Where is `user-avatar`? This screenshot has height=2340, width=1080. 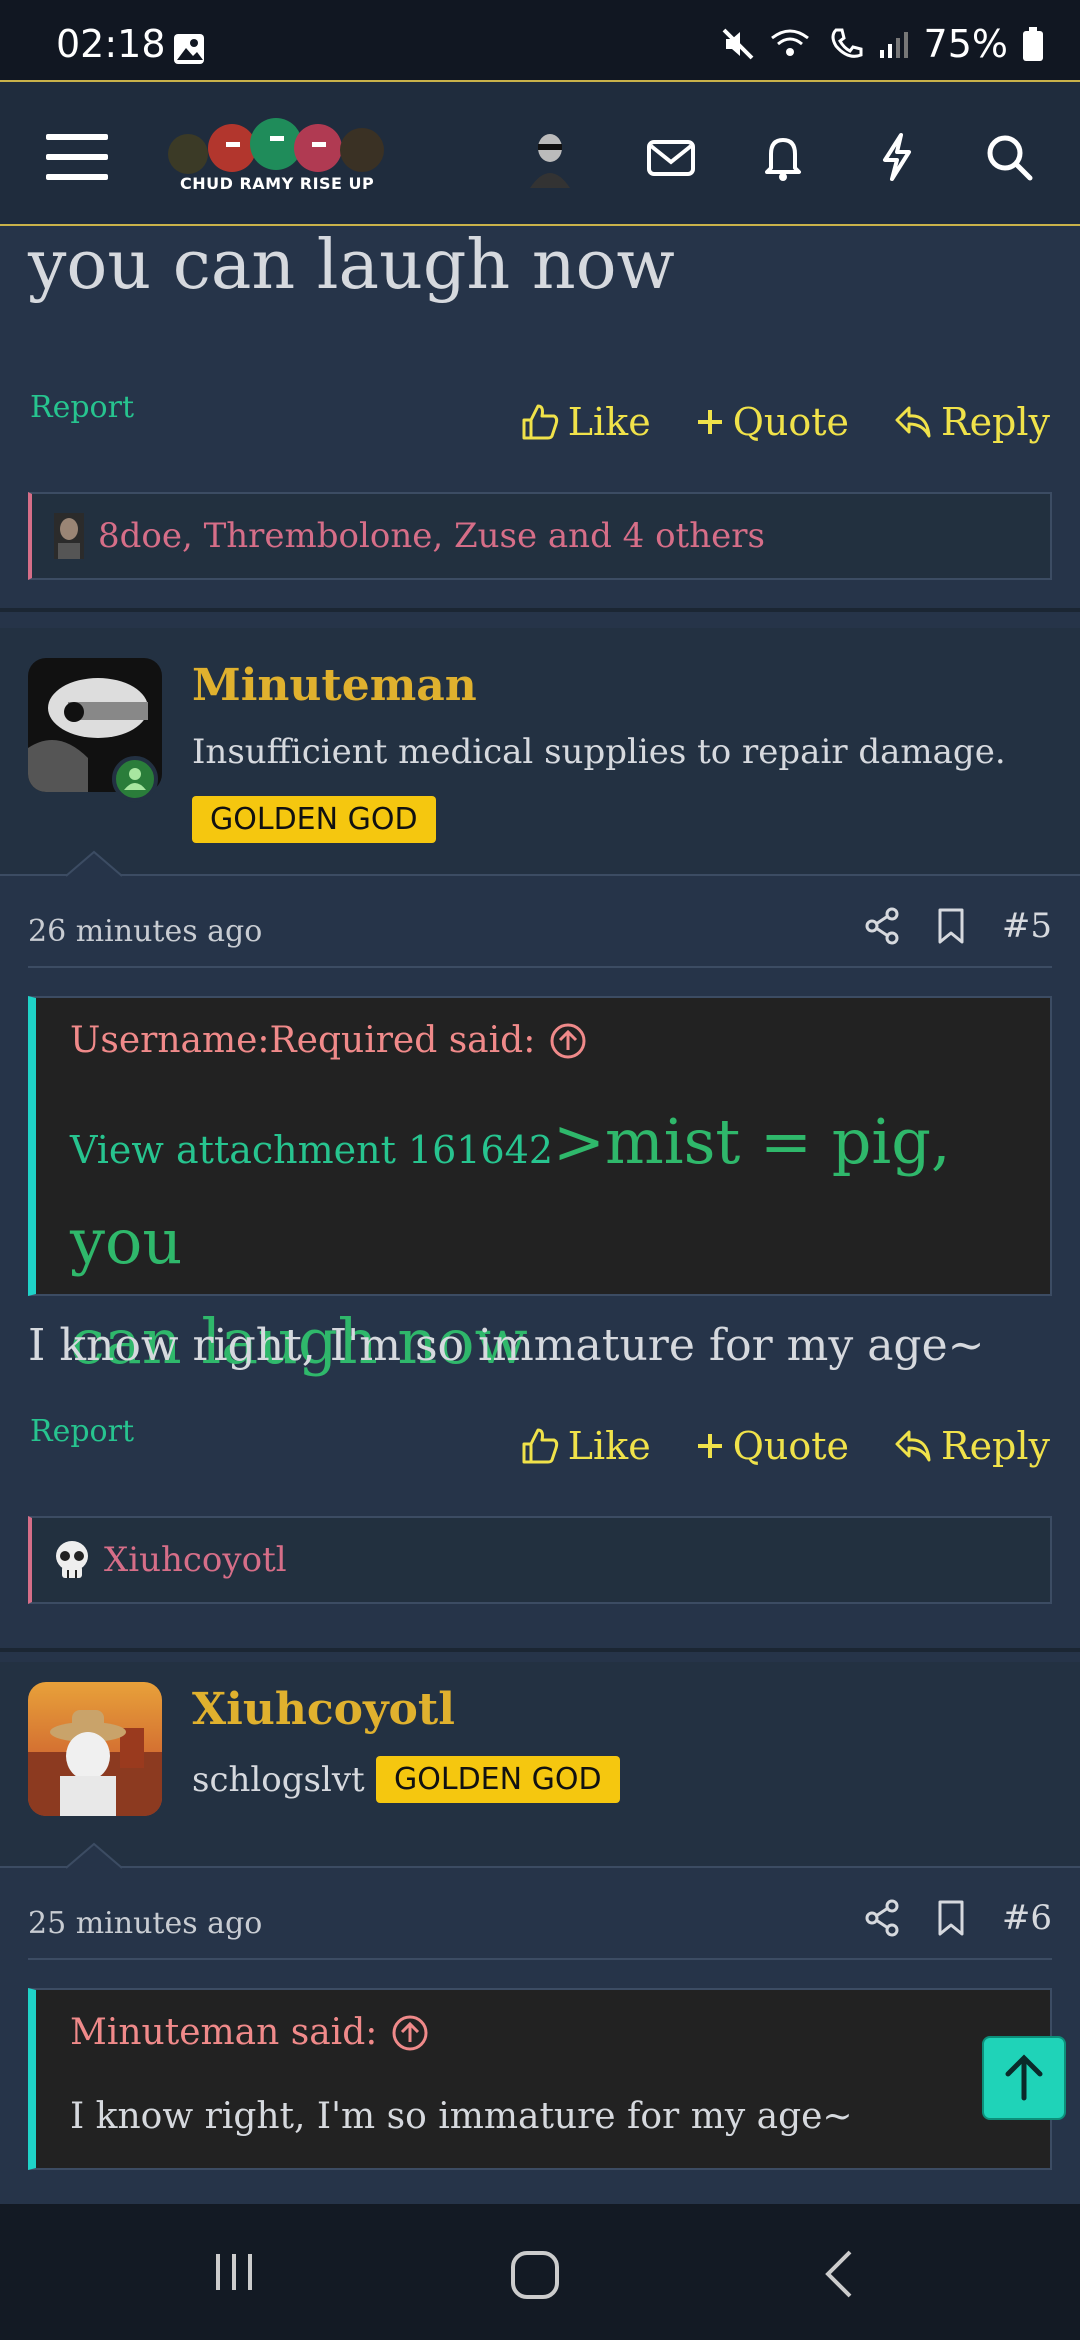
user-avatar is located at coordinates (550, 158).